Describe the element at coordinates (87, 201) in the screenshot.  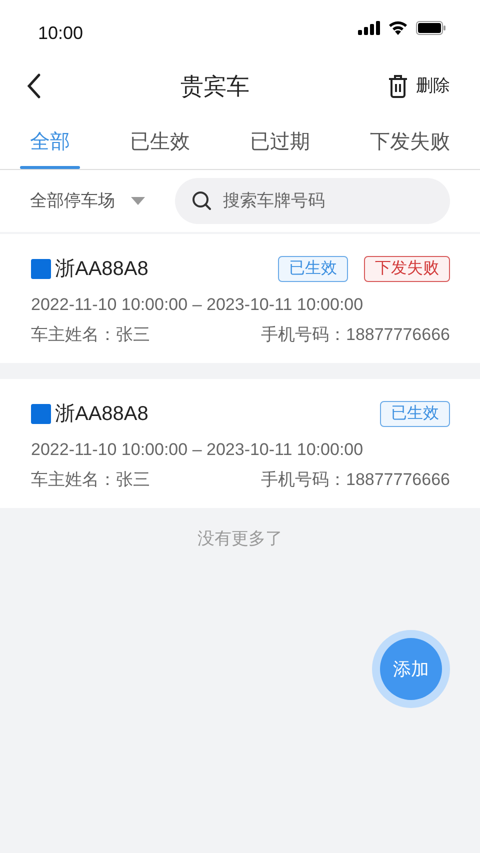
I see `parking-lot-dropdown: 全部停车场` at that location.